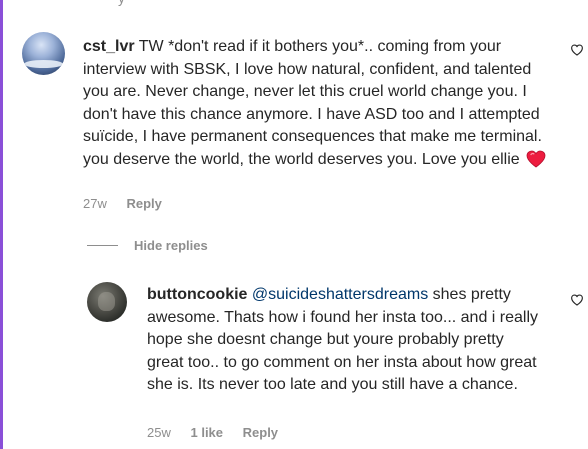 The image size is (588, 449). I want to click on avatar-buttoncookie, so click(107, 302).